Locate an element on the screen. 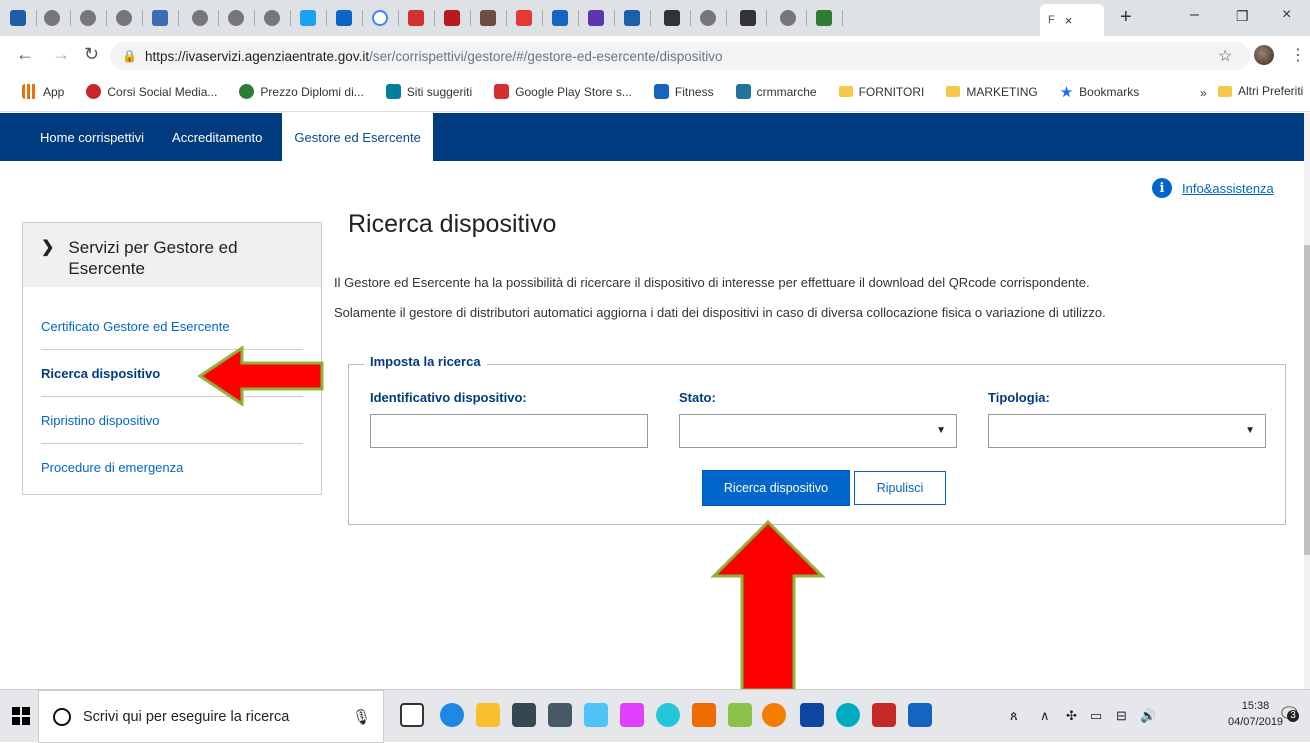  bookmark-item: Fitness is located at coordinates (683, 91).